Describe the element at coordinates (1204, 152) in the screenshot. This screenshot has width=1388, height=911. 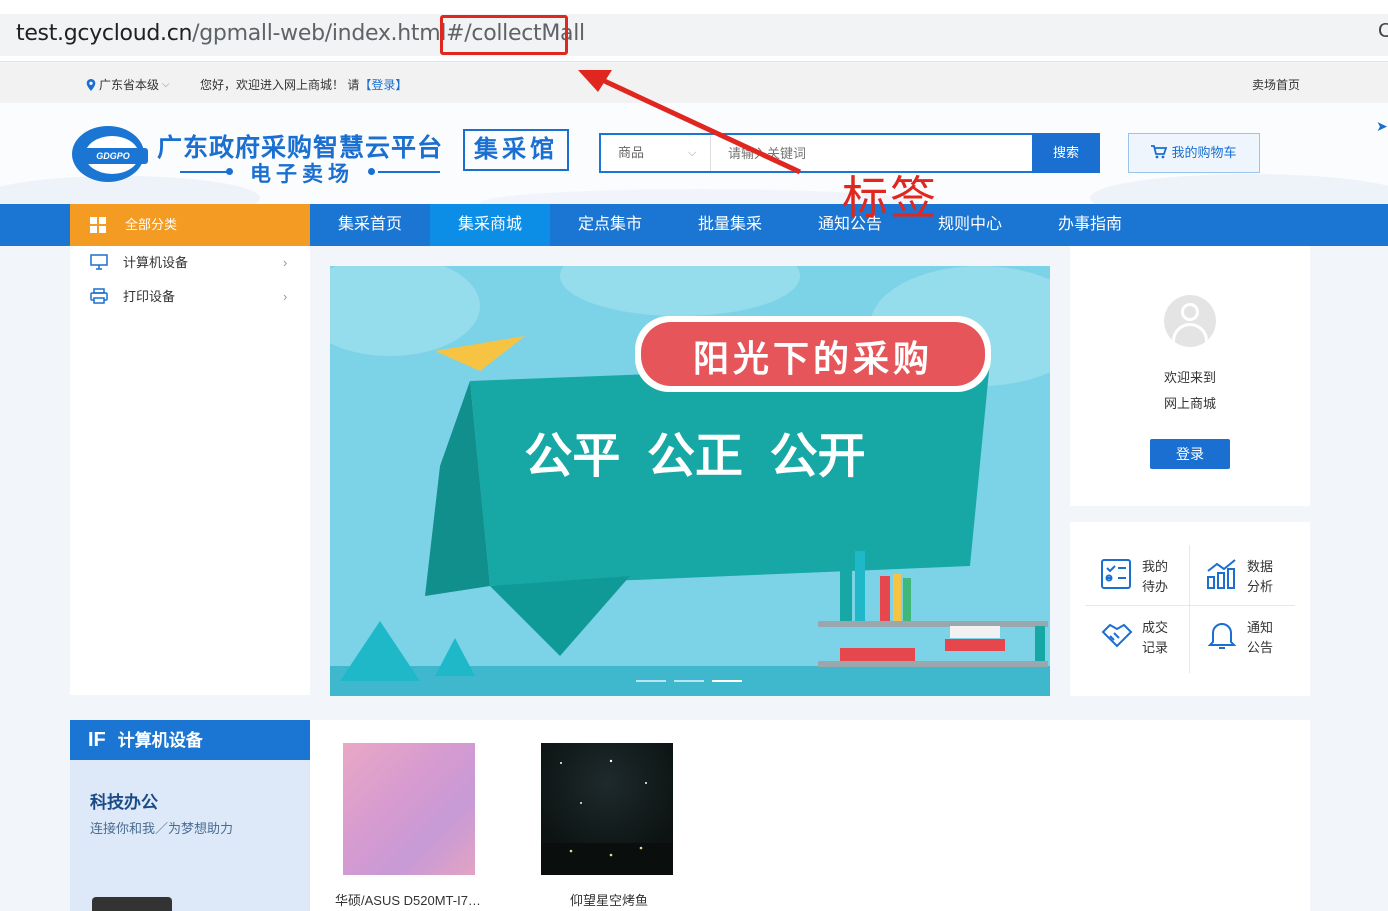
I see `cart-label: 我的购物车` at that location.